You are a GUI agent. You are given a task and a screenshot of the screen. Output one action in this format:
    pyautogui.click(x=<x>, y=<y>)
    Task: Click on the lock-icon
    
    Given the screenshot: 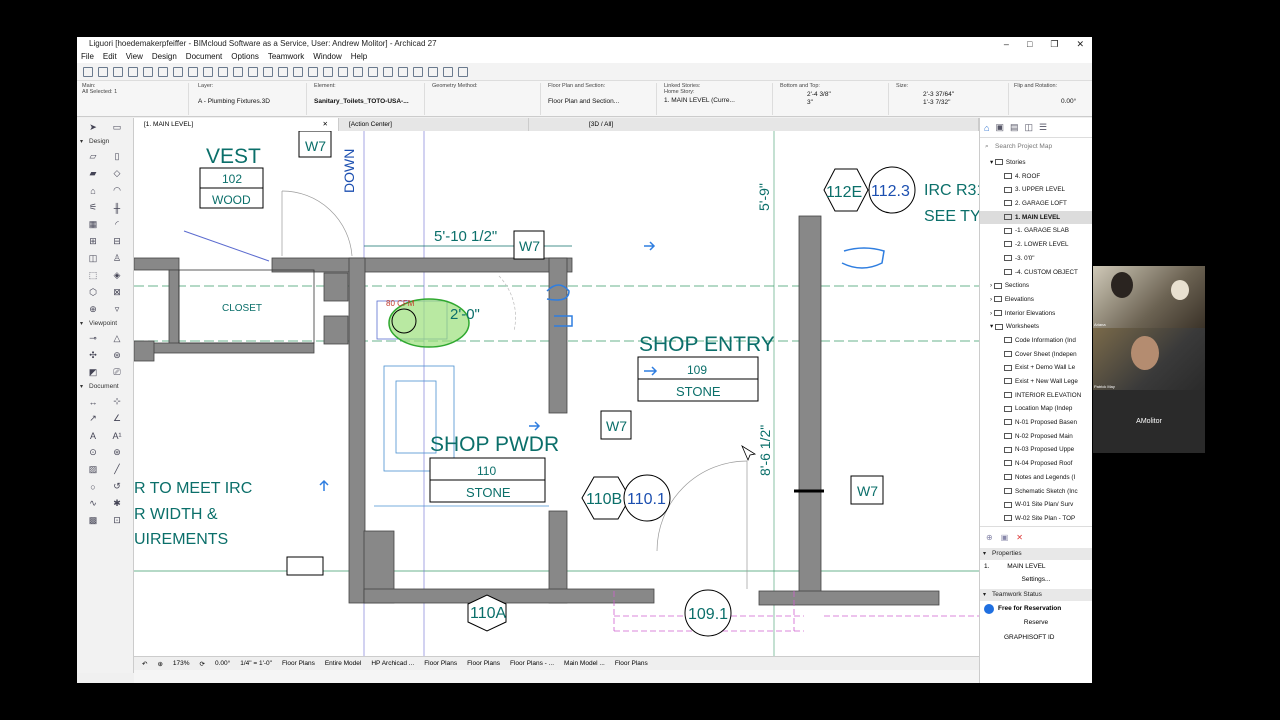 What is the action you would take?
    pyautogui.click(x=268, y=71)
    